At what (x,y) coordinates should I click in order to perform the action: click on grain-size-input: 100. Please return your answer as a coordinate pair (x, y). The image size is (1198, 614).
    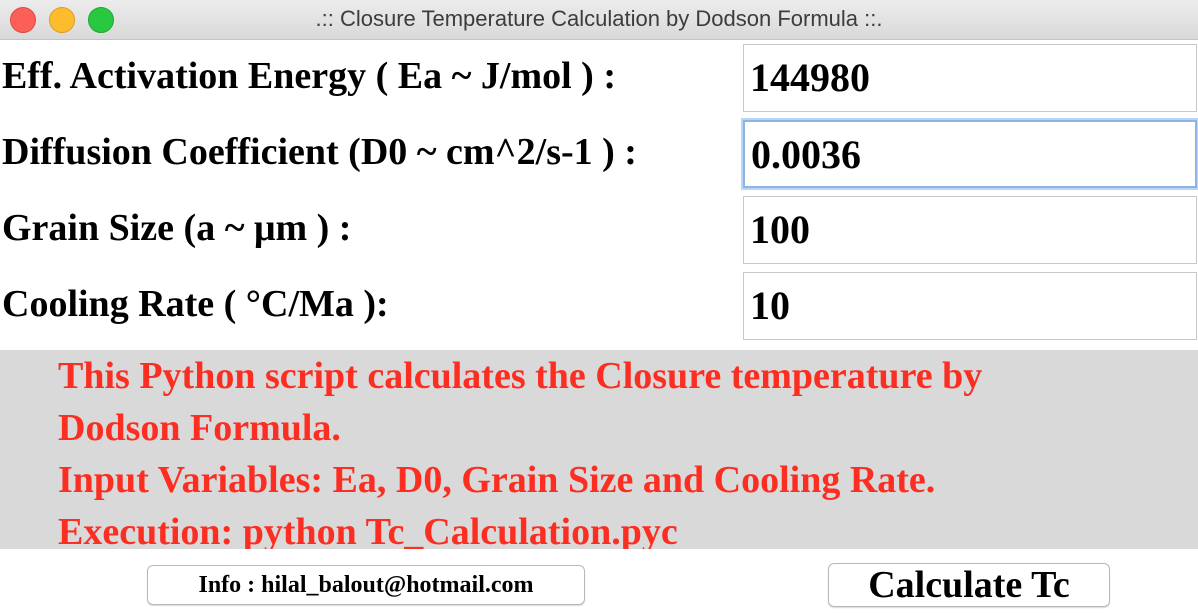
    Looking at the image, I should click on (970, 230).